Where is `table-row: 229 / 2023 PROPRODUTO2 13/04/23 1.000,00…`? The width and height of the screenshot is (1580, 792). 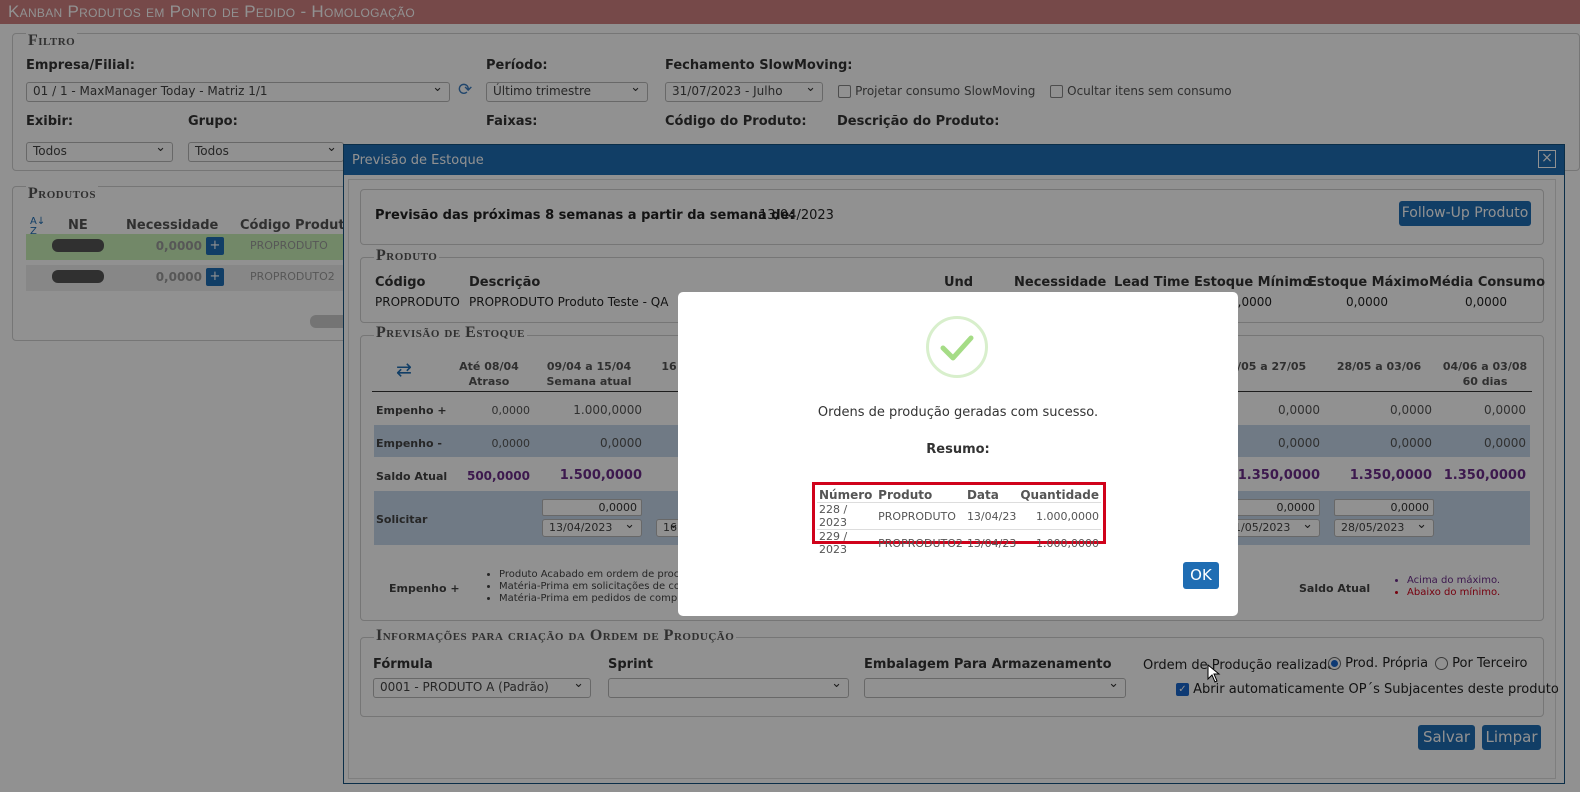 table-row: 229 / 2023 PROPRODUTO2 13/04/23 1.000,00… is located at coordinates (959, 542).